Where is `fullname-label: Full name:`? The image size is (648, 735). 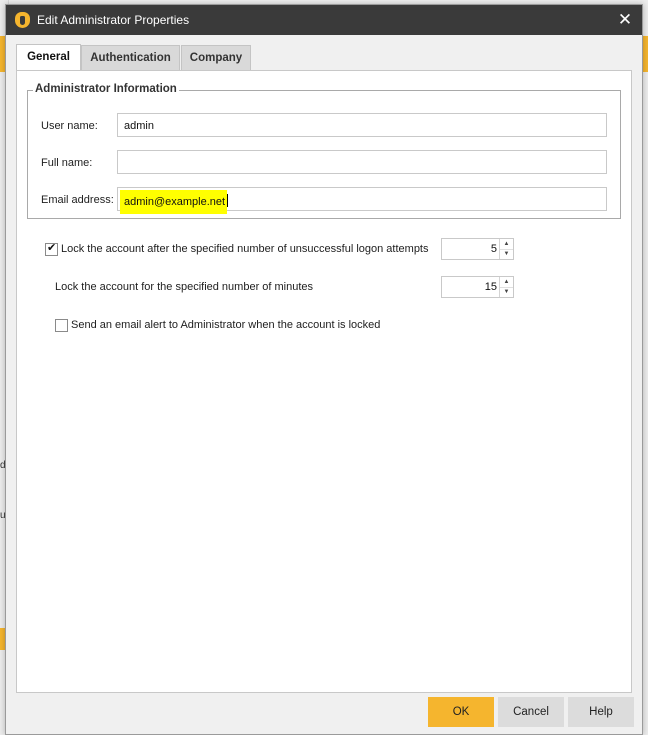
fullname-label: Full name: is located at coordinates (67, 163).